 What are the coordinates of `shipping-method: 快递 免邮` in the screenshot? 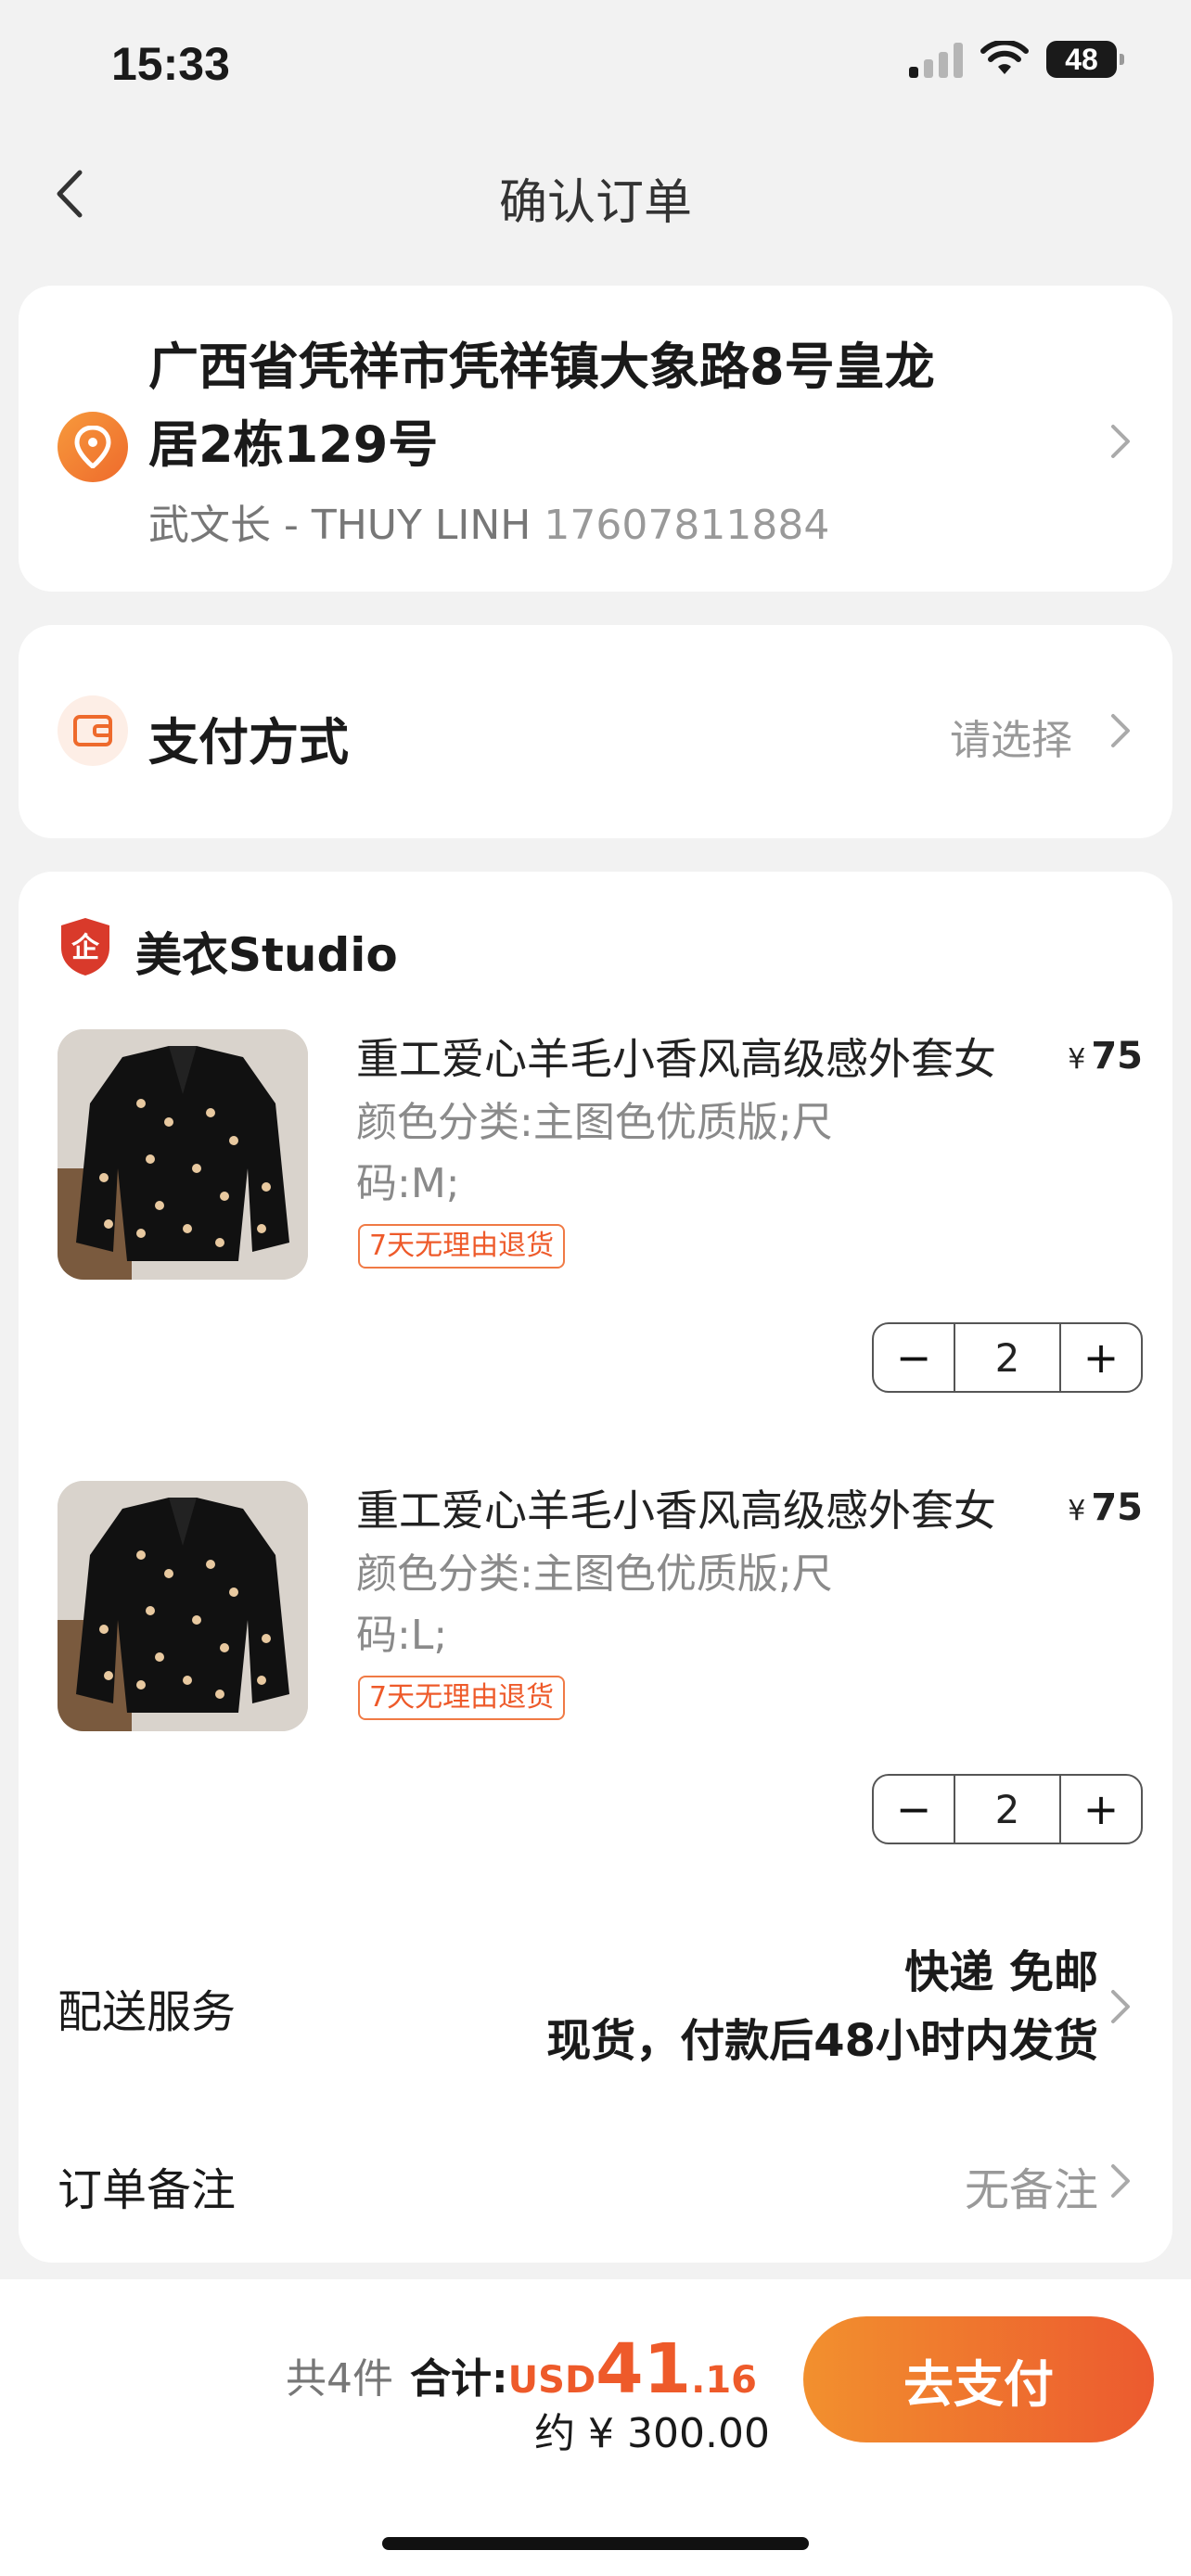 It's located at (1001, 1972).